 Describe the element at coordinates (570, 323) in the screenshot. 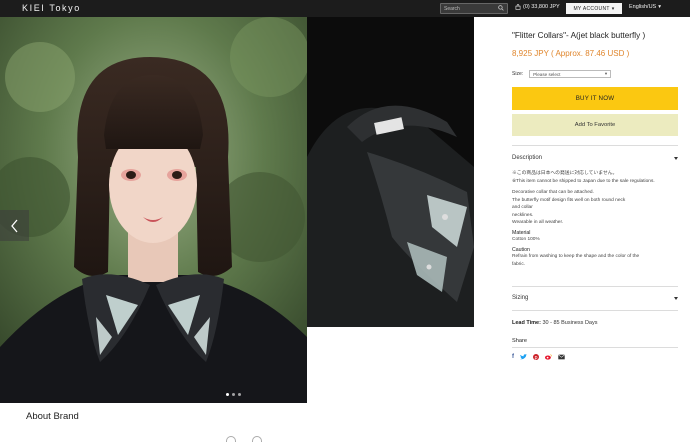

I see `lead-time-value: 30 - 85 Business Days` at that location.